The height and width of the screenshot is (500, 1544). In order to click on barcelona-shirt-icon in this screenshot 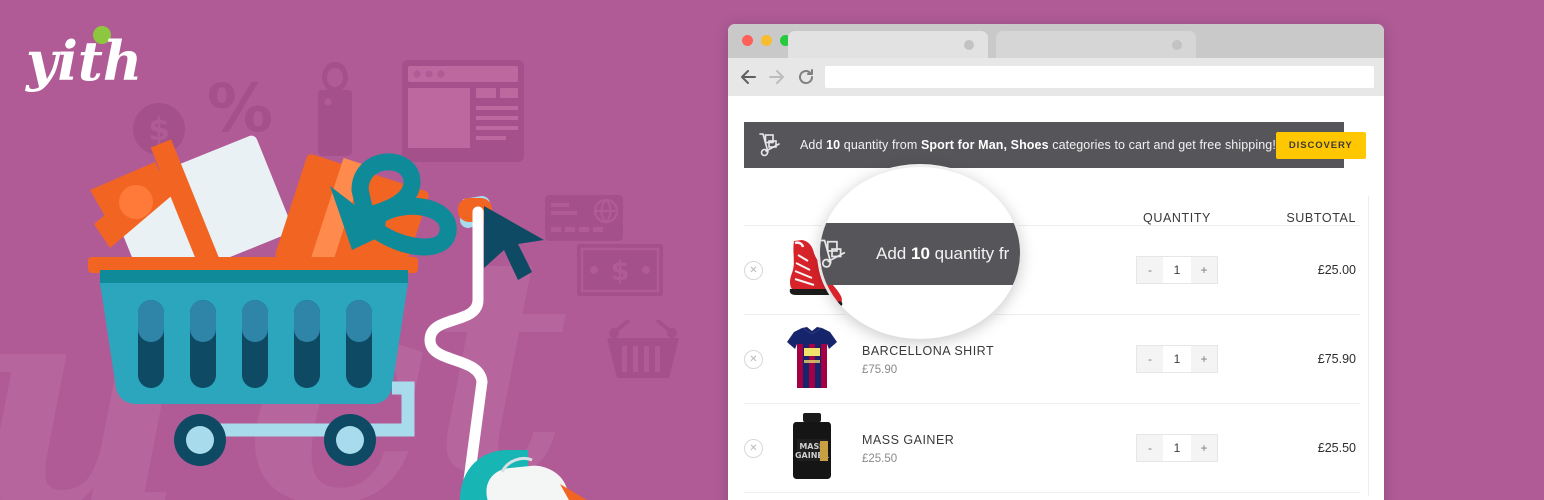, I will do `click(812, 357)`.